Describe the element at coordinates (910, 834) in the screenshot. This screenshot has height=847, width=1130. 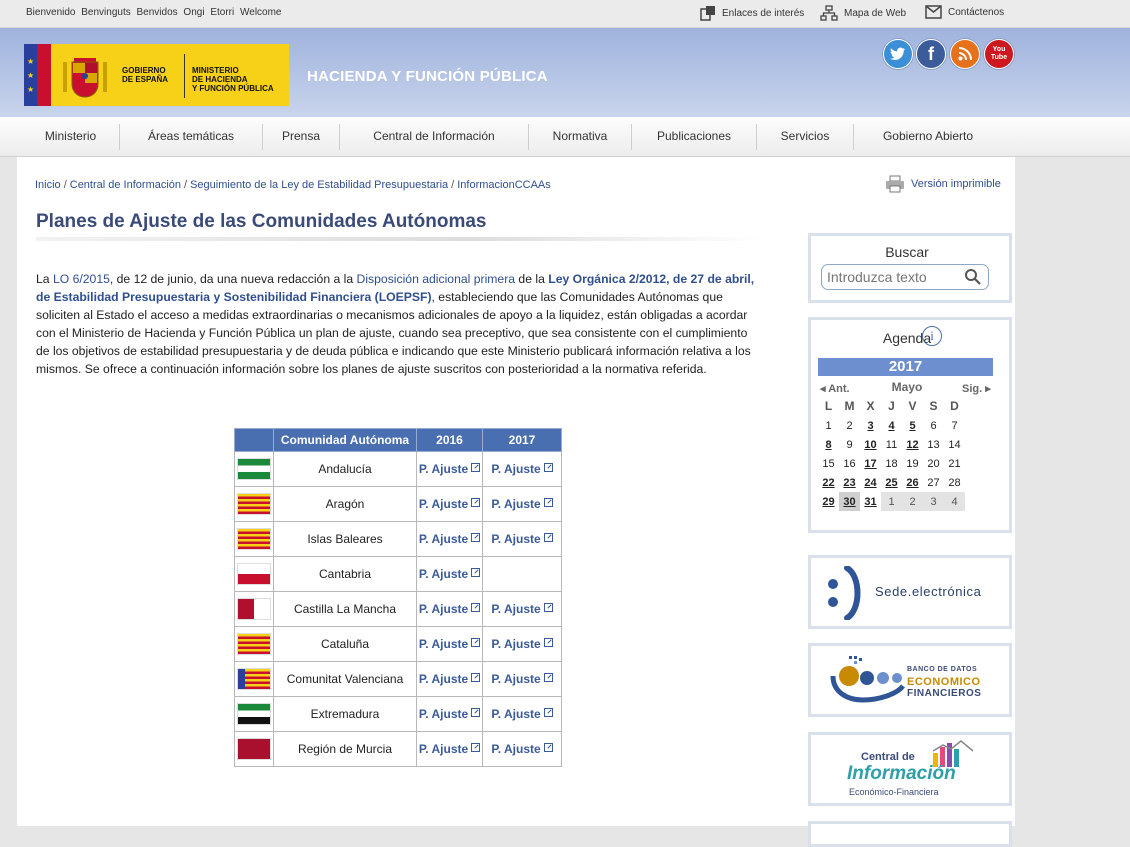
I see `sidebar-banner-partial` at that location.